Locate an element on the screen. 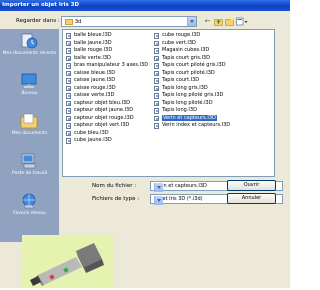  cylinder-sensor-preview-image is located at coordinates (67, 264).